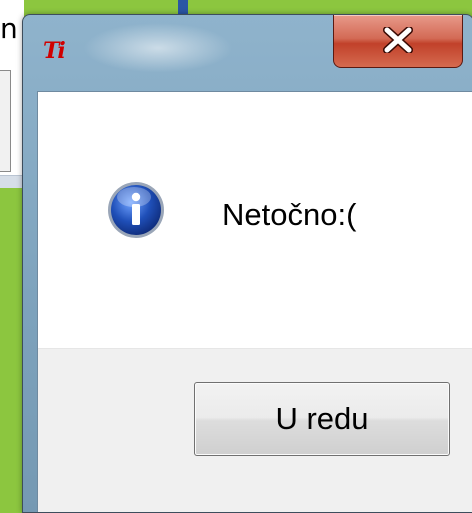 The image size is (472, 513). What do you see at coordinates (9, 28) in the screenshot?
I see `background-text: n` at bounding box center [9, 28].